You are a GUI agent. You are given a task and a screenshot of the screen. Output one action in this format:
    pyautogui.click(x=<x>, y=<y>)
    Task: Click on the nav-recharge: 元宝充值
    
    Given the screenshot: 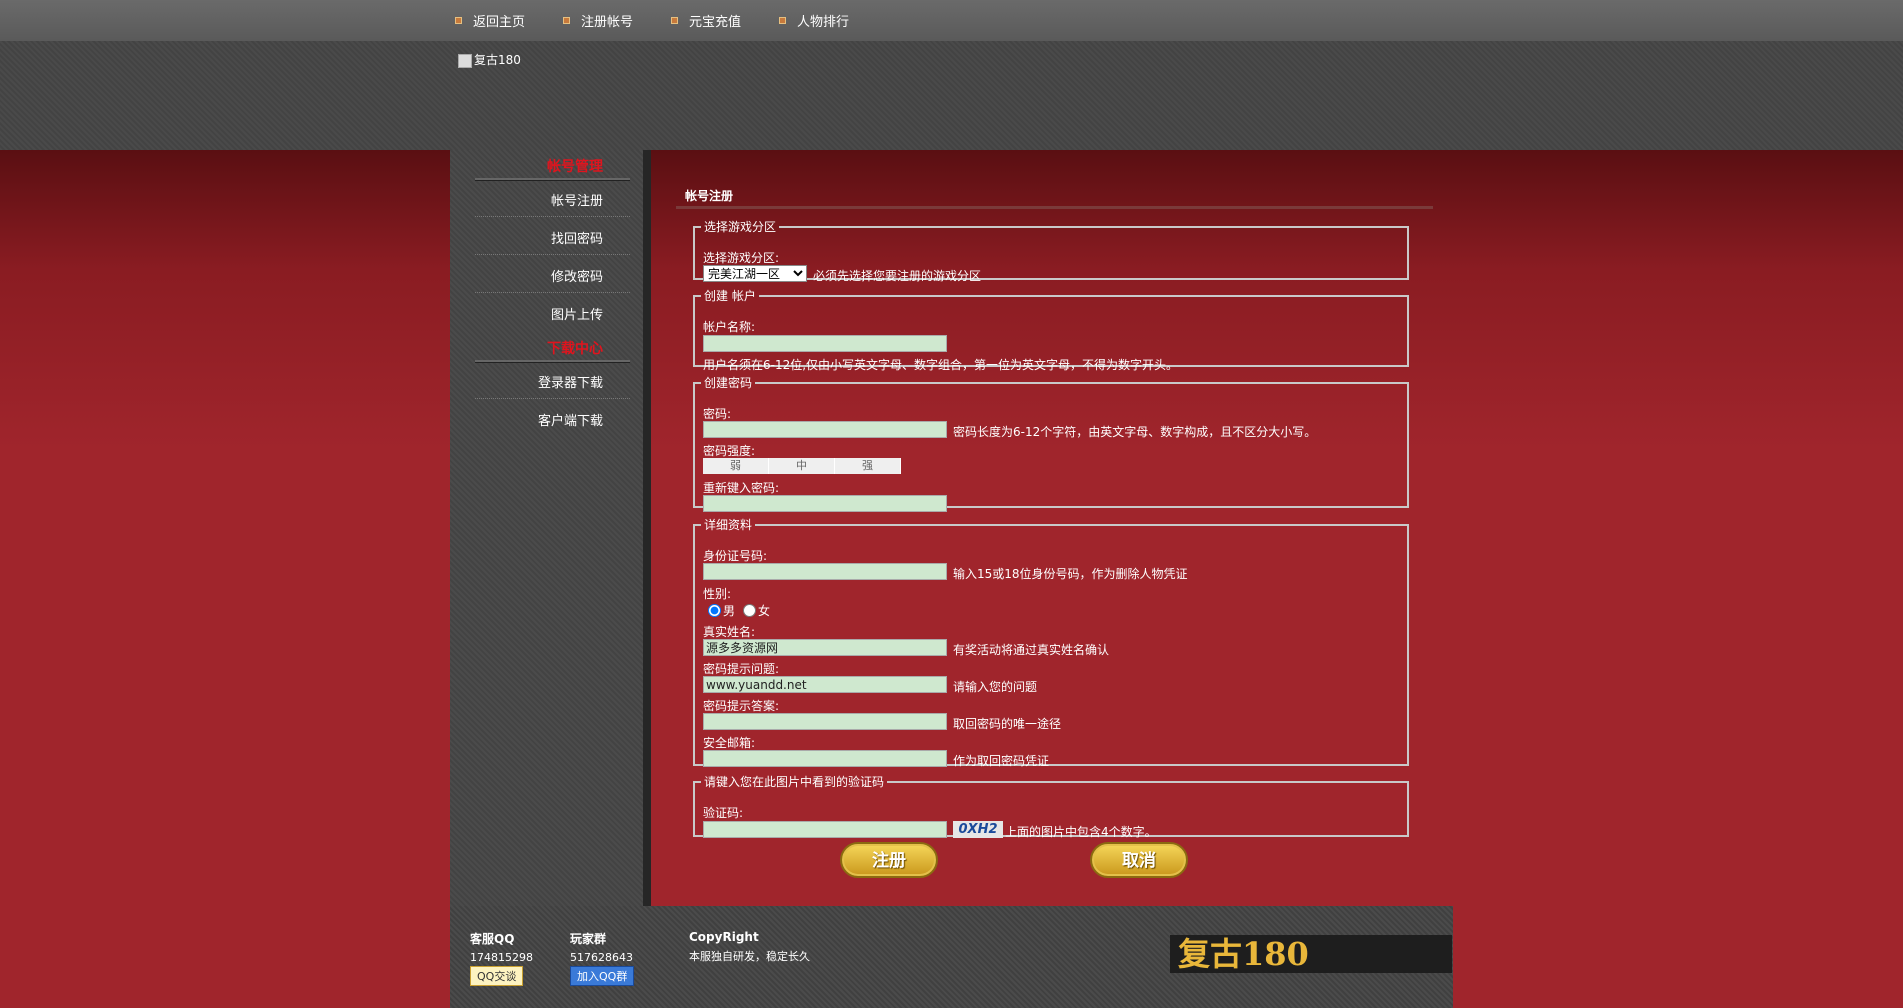 What is the action you would take?
    pyautogui.click(x=725, y=20)
    